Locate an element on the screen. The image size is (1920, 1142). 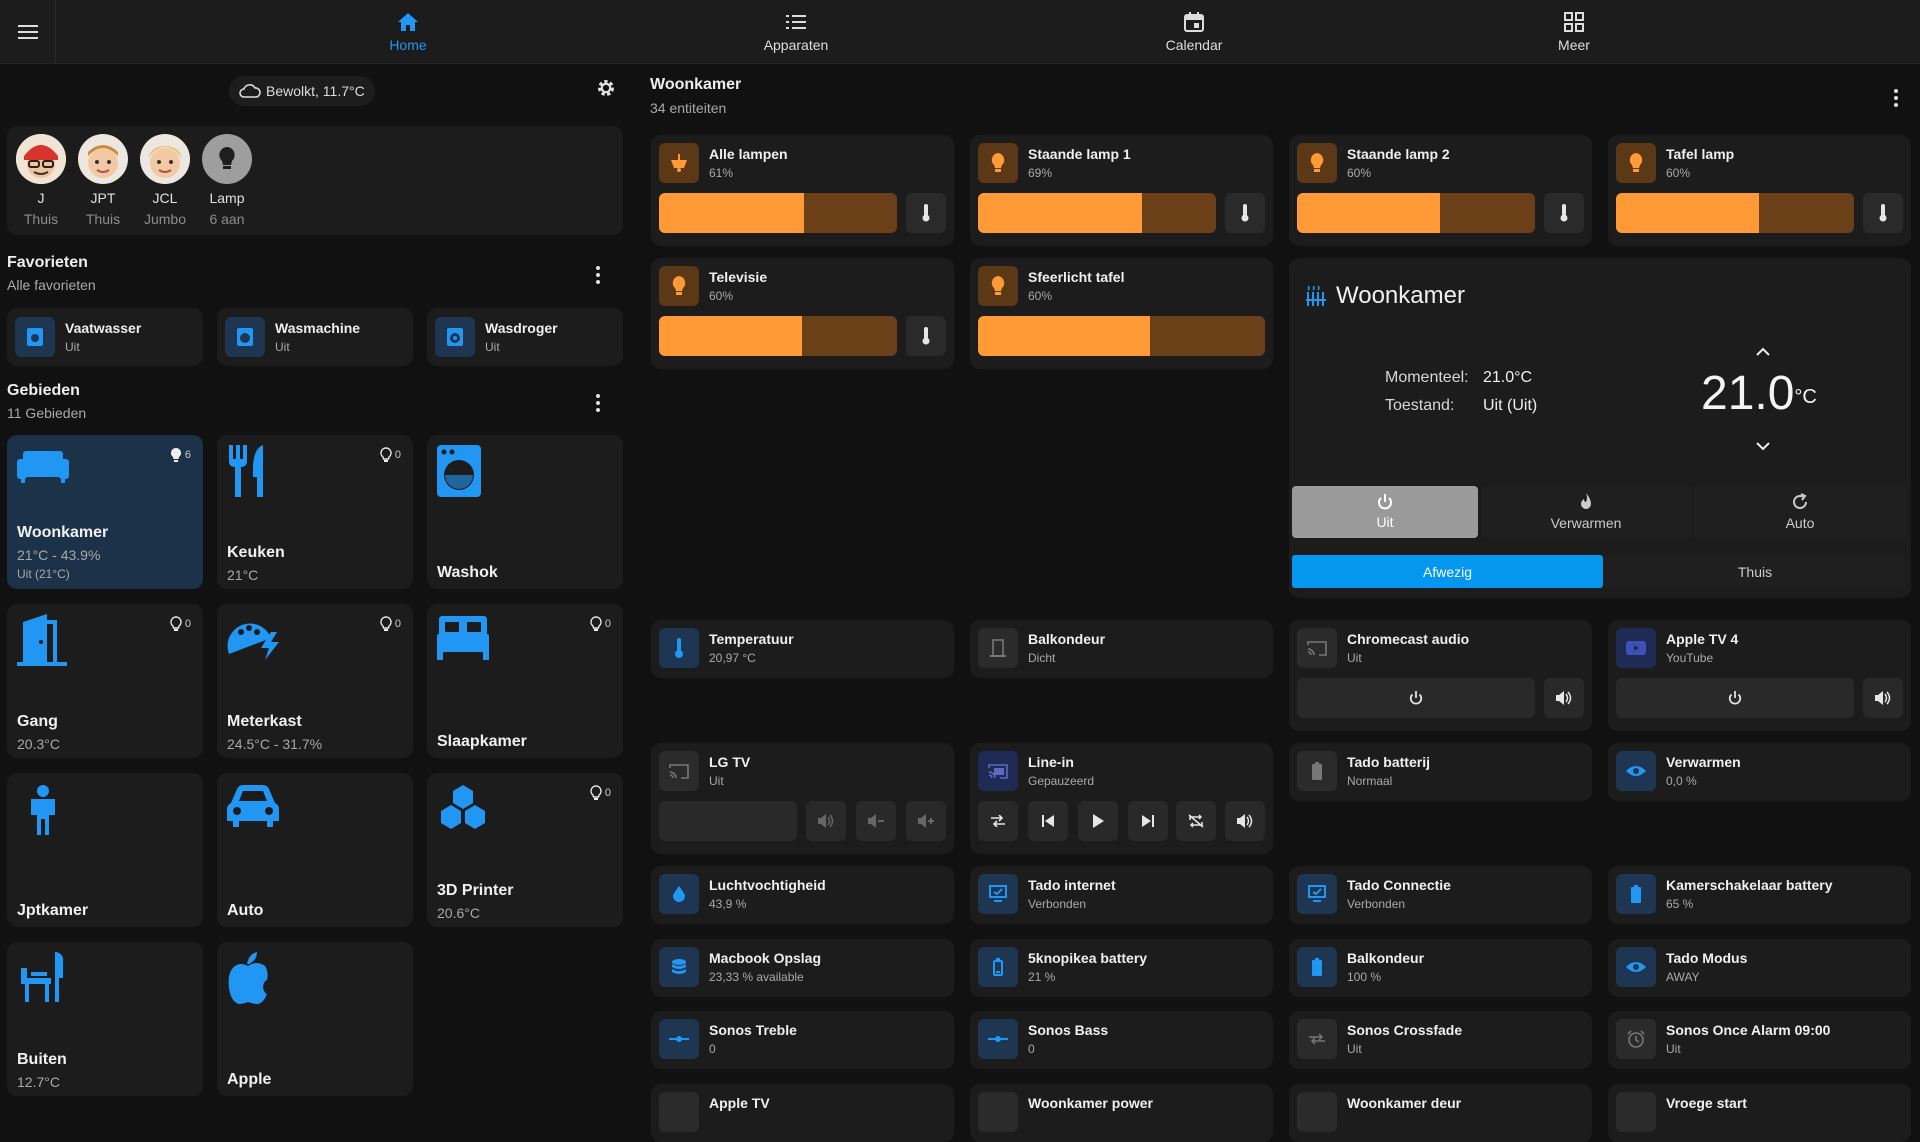
preset-away-button: Afwezig is located at coordinates (1447, 571).